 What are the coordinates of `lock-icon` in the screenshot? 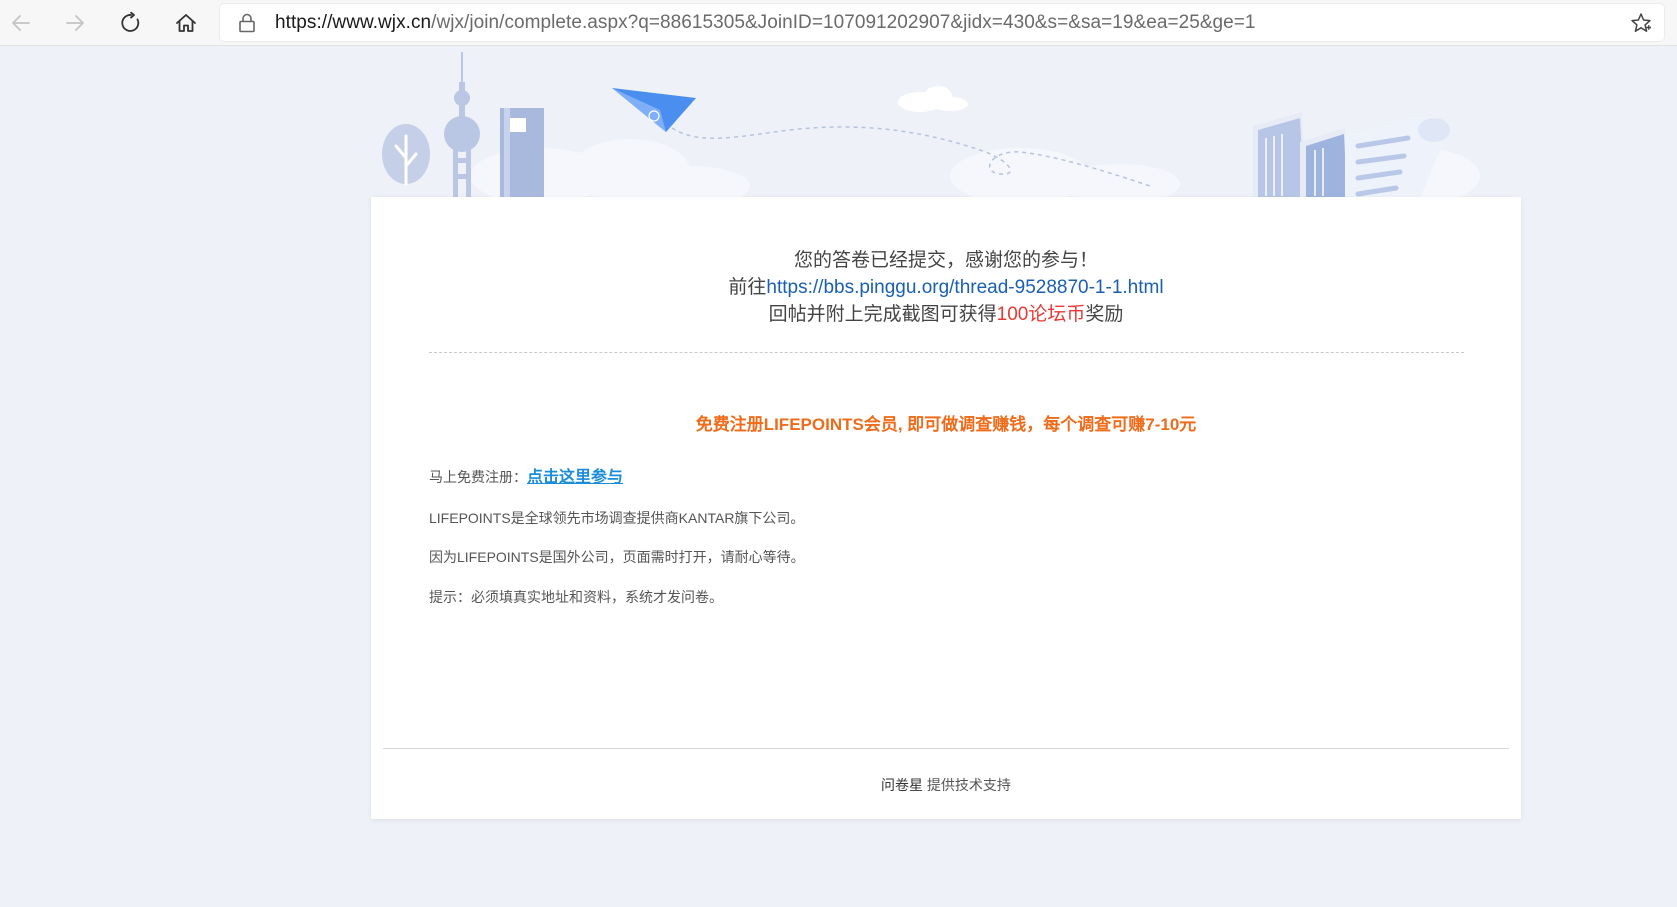 It's located at (247, 23).